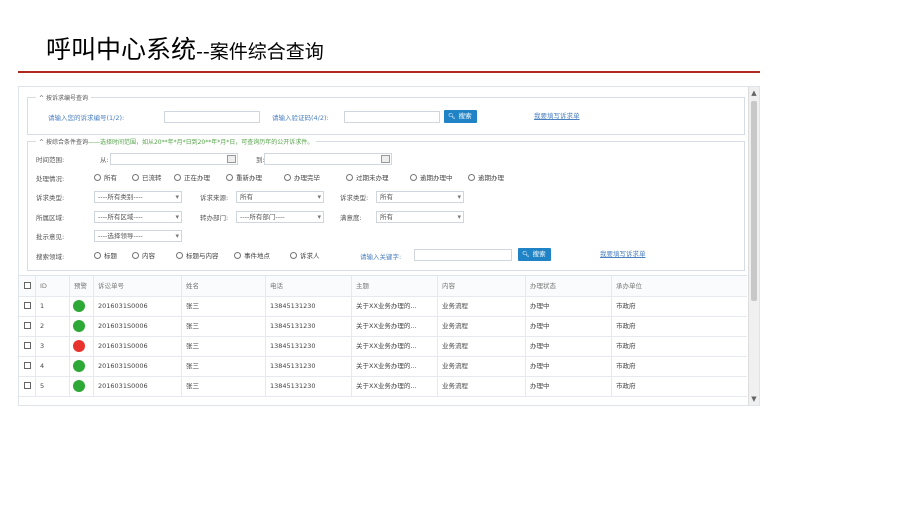  I want to click on col-status: 办理状态, so click(568, 286).